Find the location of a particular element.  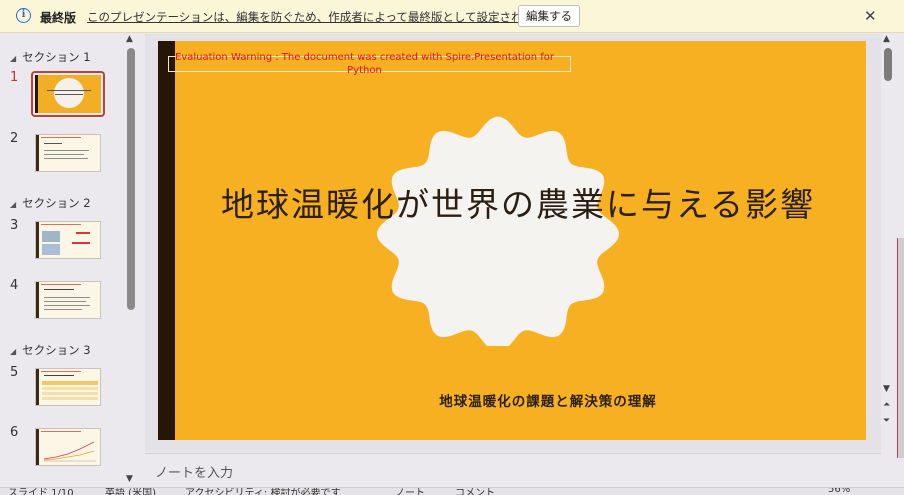

infobar-title: 最終版 is located at coordinates (58, 18).